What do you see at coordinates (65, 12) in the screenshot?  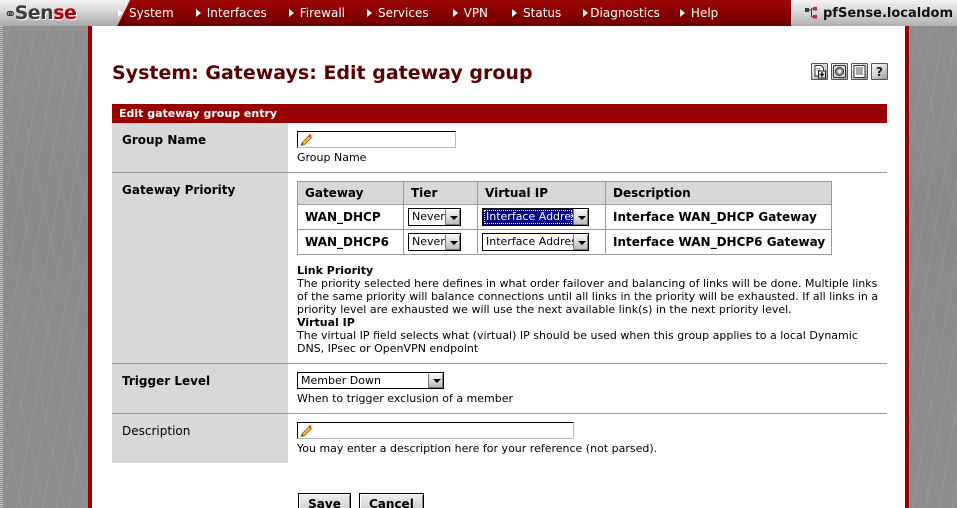 I see `logo-se-text: se` at bounding box center [65, 12].